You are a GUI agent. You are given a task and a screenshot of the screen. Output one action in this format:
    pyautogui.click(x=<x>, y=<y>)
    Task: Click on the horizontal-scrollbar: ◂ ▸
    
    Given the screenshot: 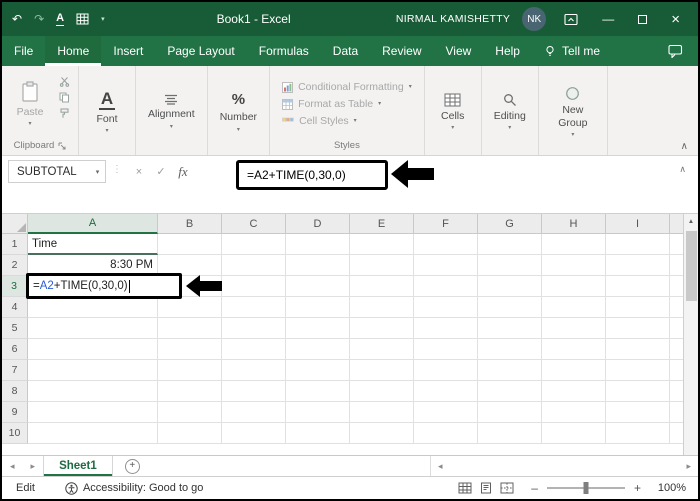 What is the action you would take?
    pyautogui.click(x=564, y=466)
    